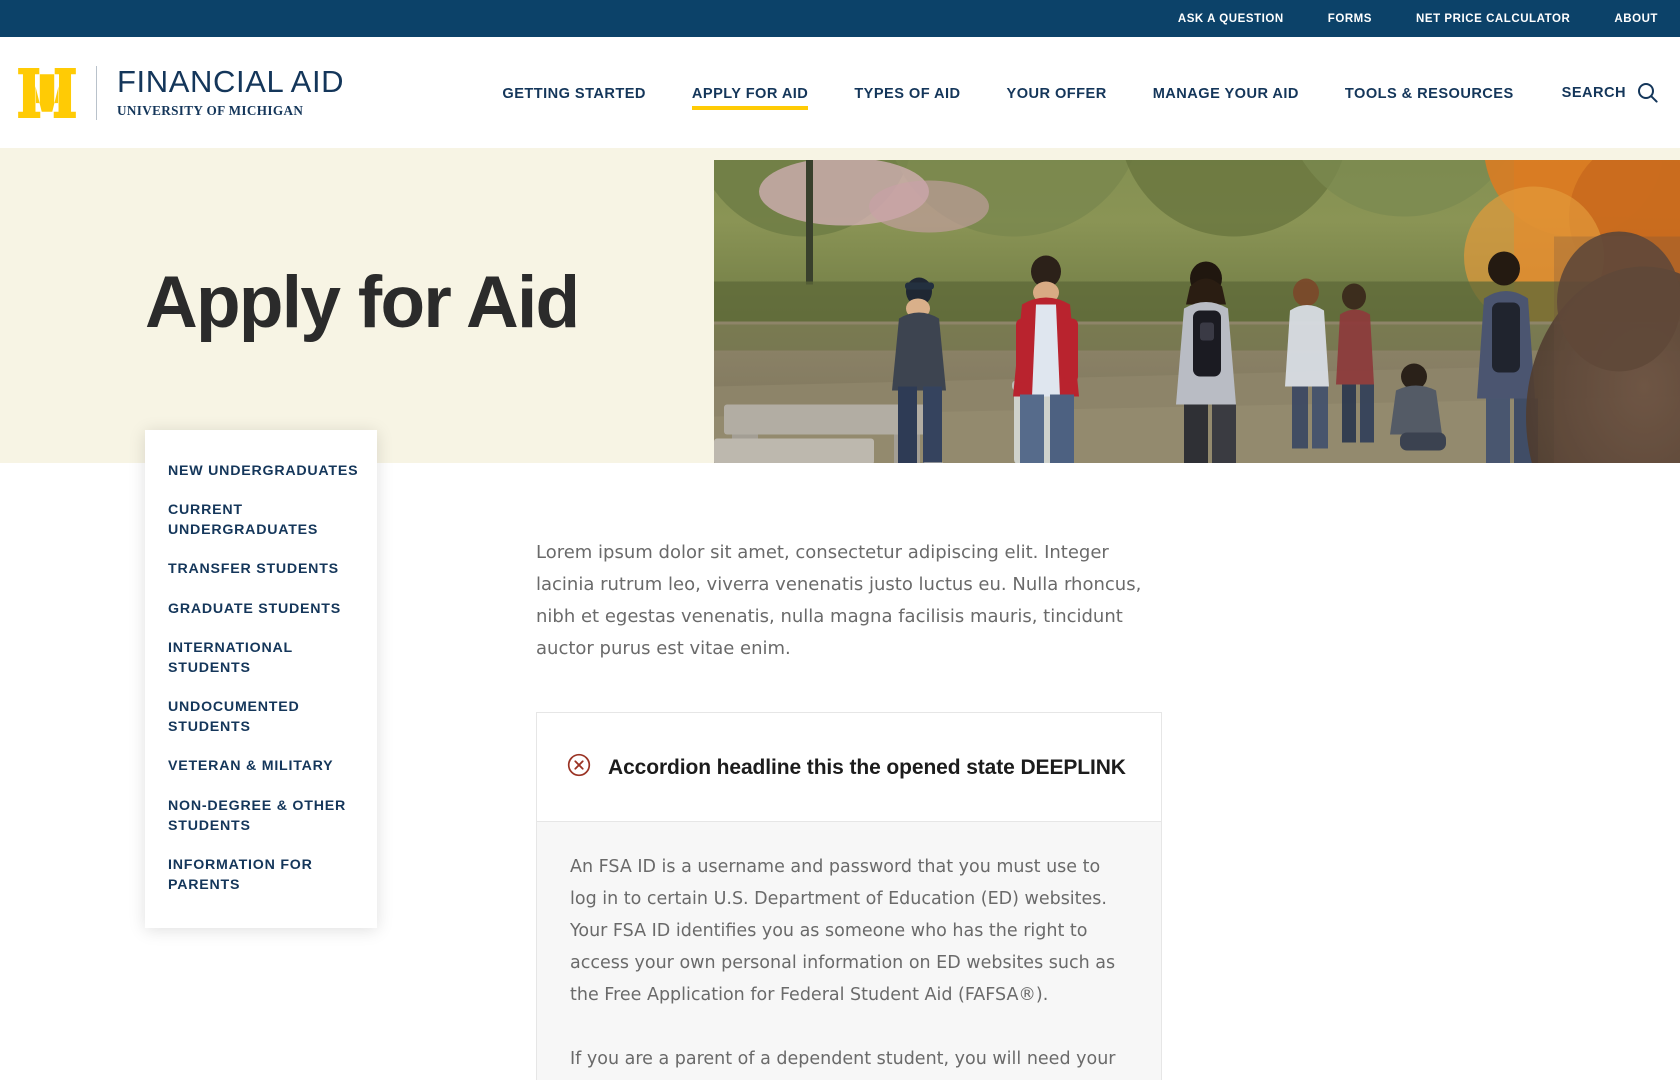  I want to click on sidebar-item-non-degree-and-other-students: NON-DEGREE & OTHER STUDENTS, so click(261, 816).